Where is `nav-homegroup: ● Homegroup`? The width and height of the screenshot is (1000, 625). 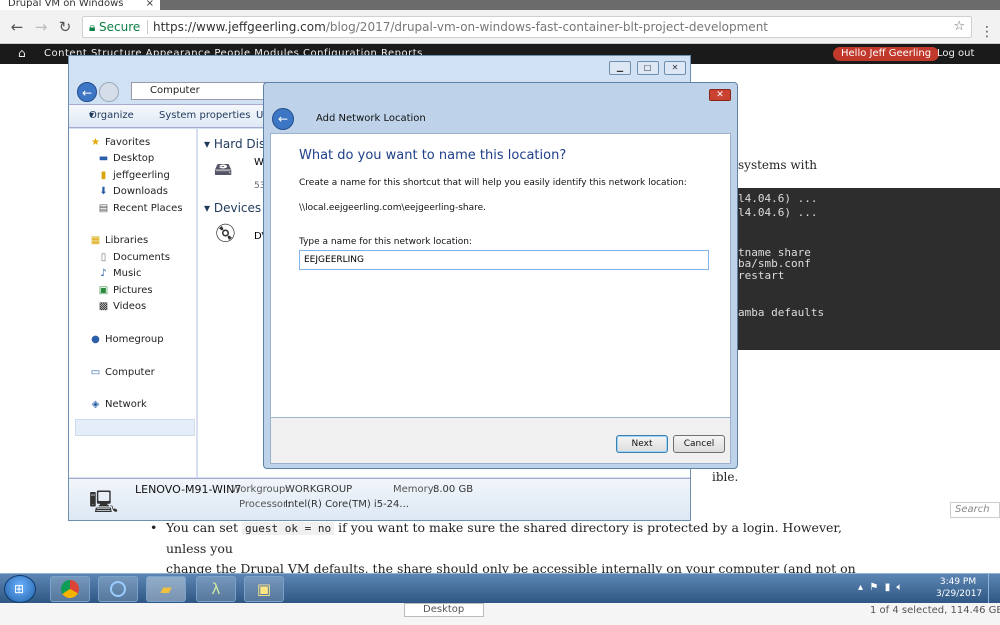 nav-homegroup: ● Homegroup is located at coordinates (126, 339).